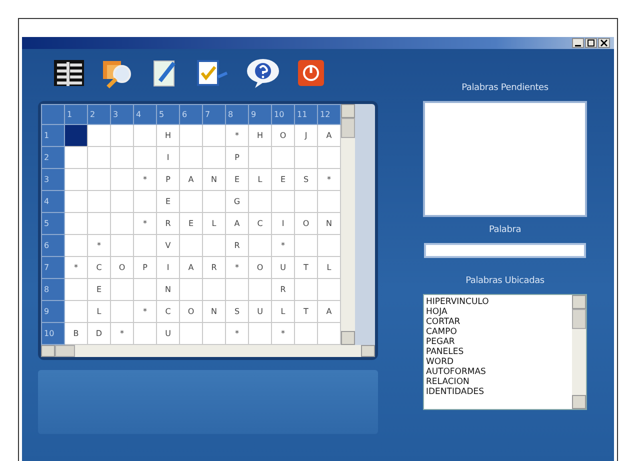  Describe the element at coordinates (505, 250) in the screenshot. I see `word-input-field` at that location.